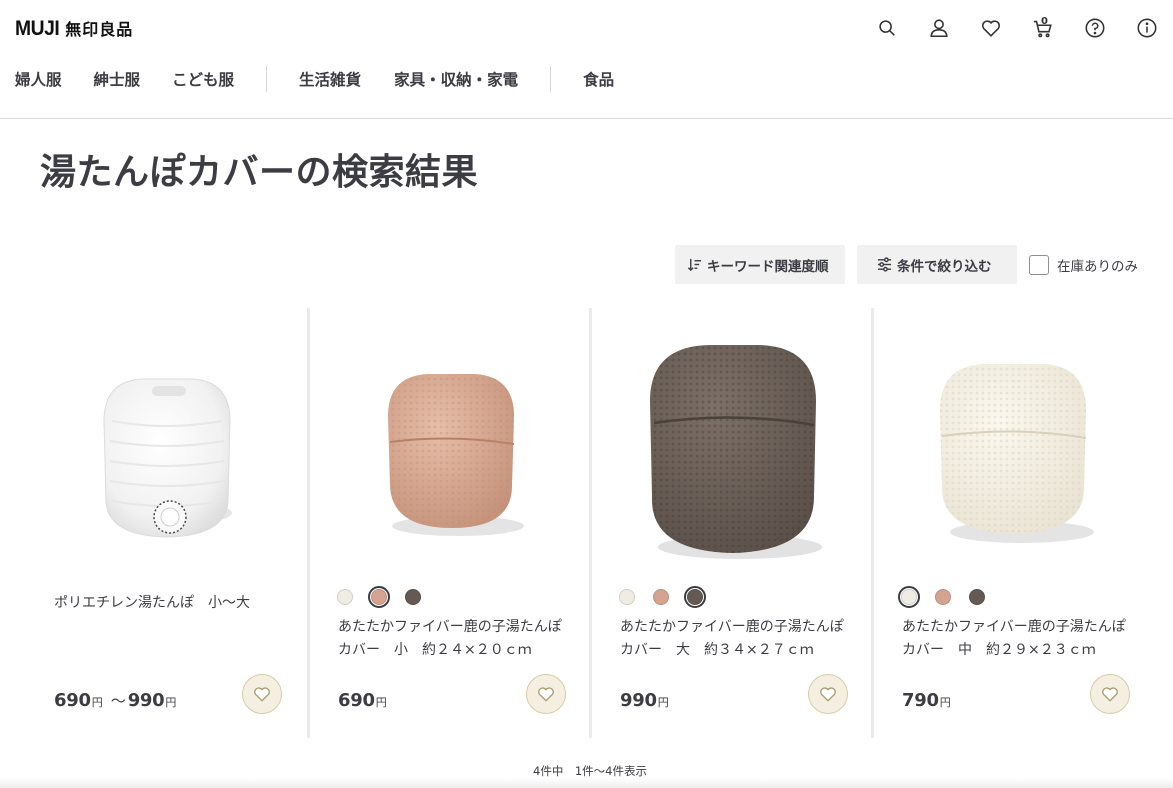 Image resolution: width=1173 pixels, height=788 pixels. I want to click on nav-food: 食品, so click(598, 79).